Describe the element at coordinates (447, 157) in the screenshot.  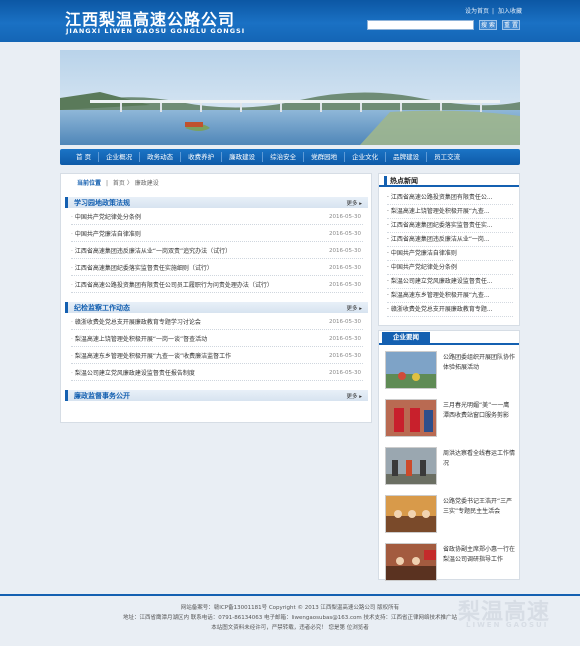
I see `nav-staff: 员工交流` at that location.